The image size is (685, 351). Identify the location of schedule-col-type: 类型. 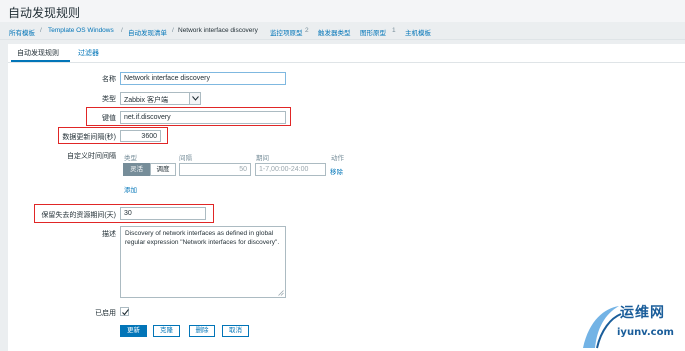
(130, 158).